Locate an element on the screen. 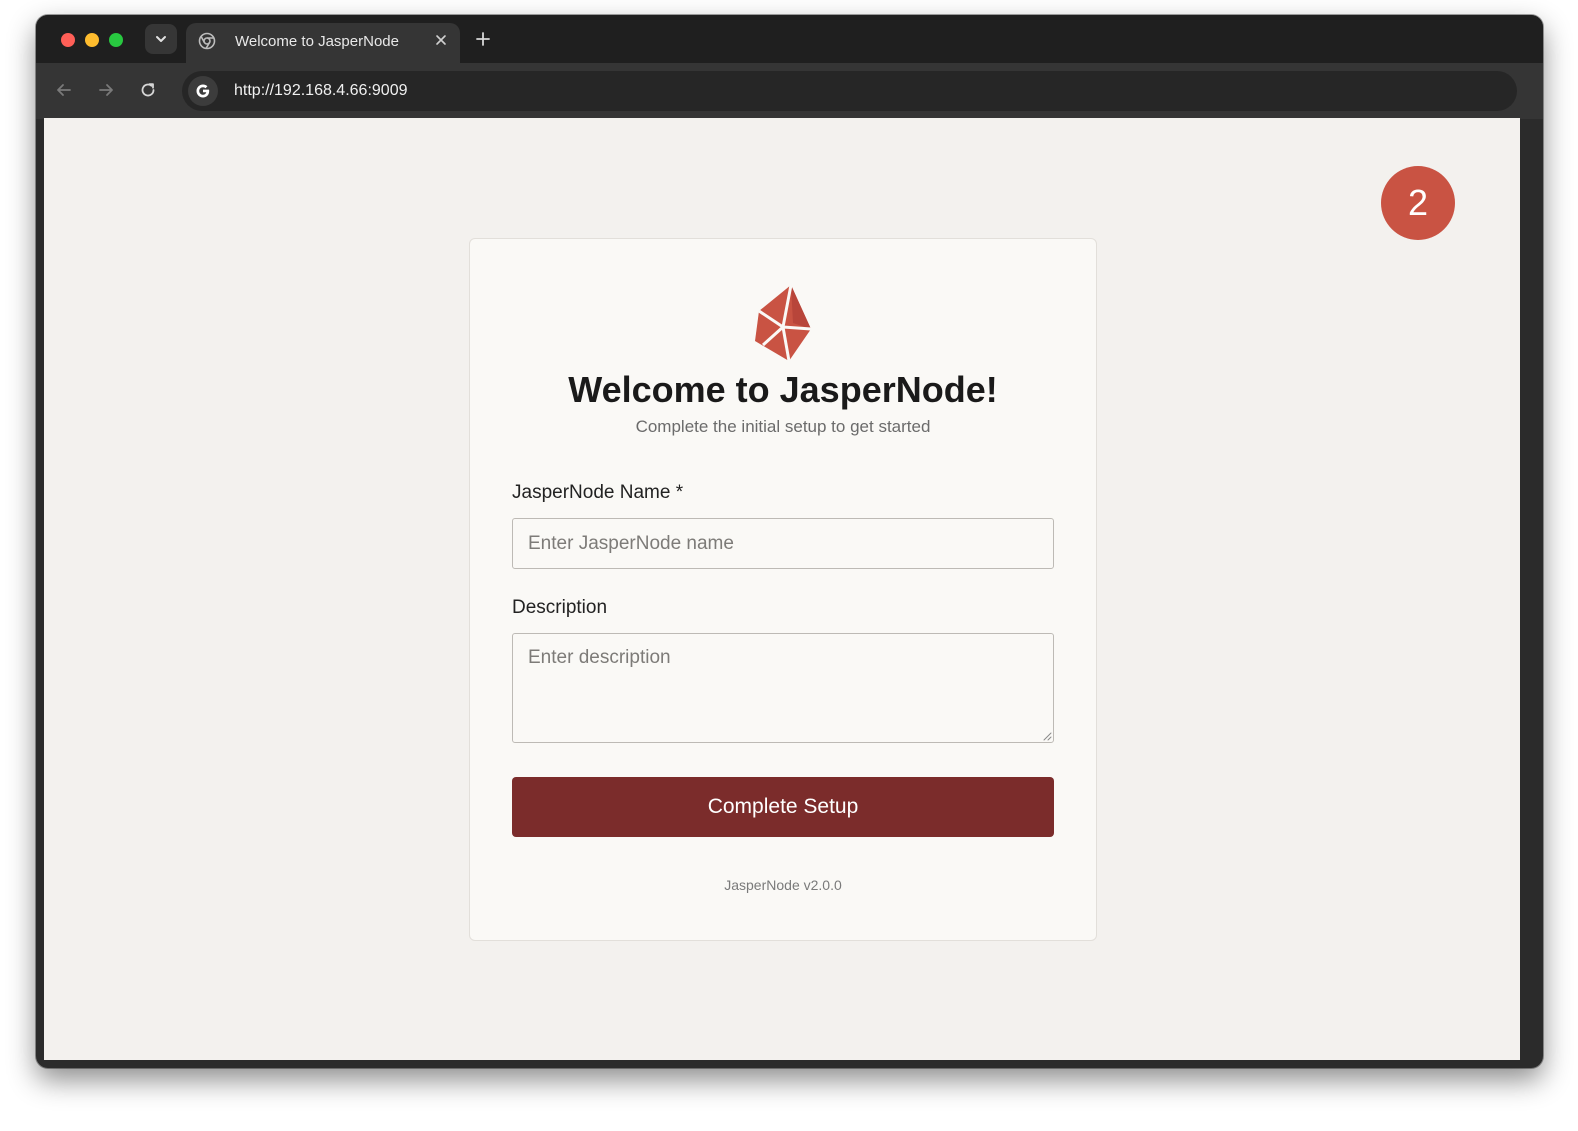 The width and height of the screenshot is (1578, 1131). url-text: http://192.168.4.66:9009 is located at coordinates (321, 90).